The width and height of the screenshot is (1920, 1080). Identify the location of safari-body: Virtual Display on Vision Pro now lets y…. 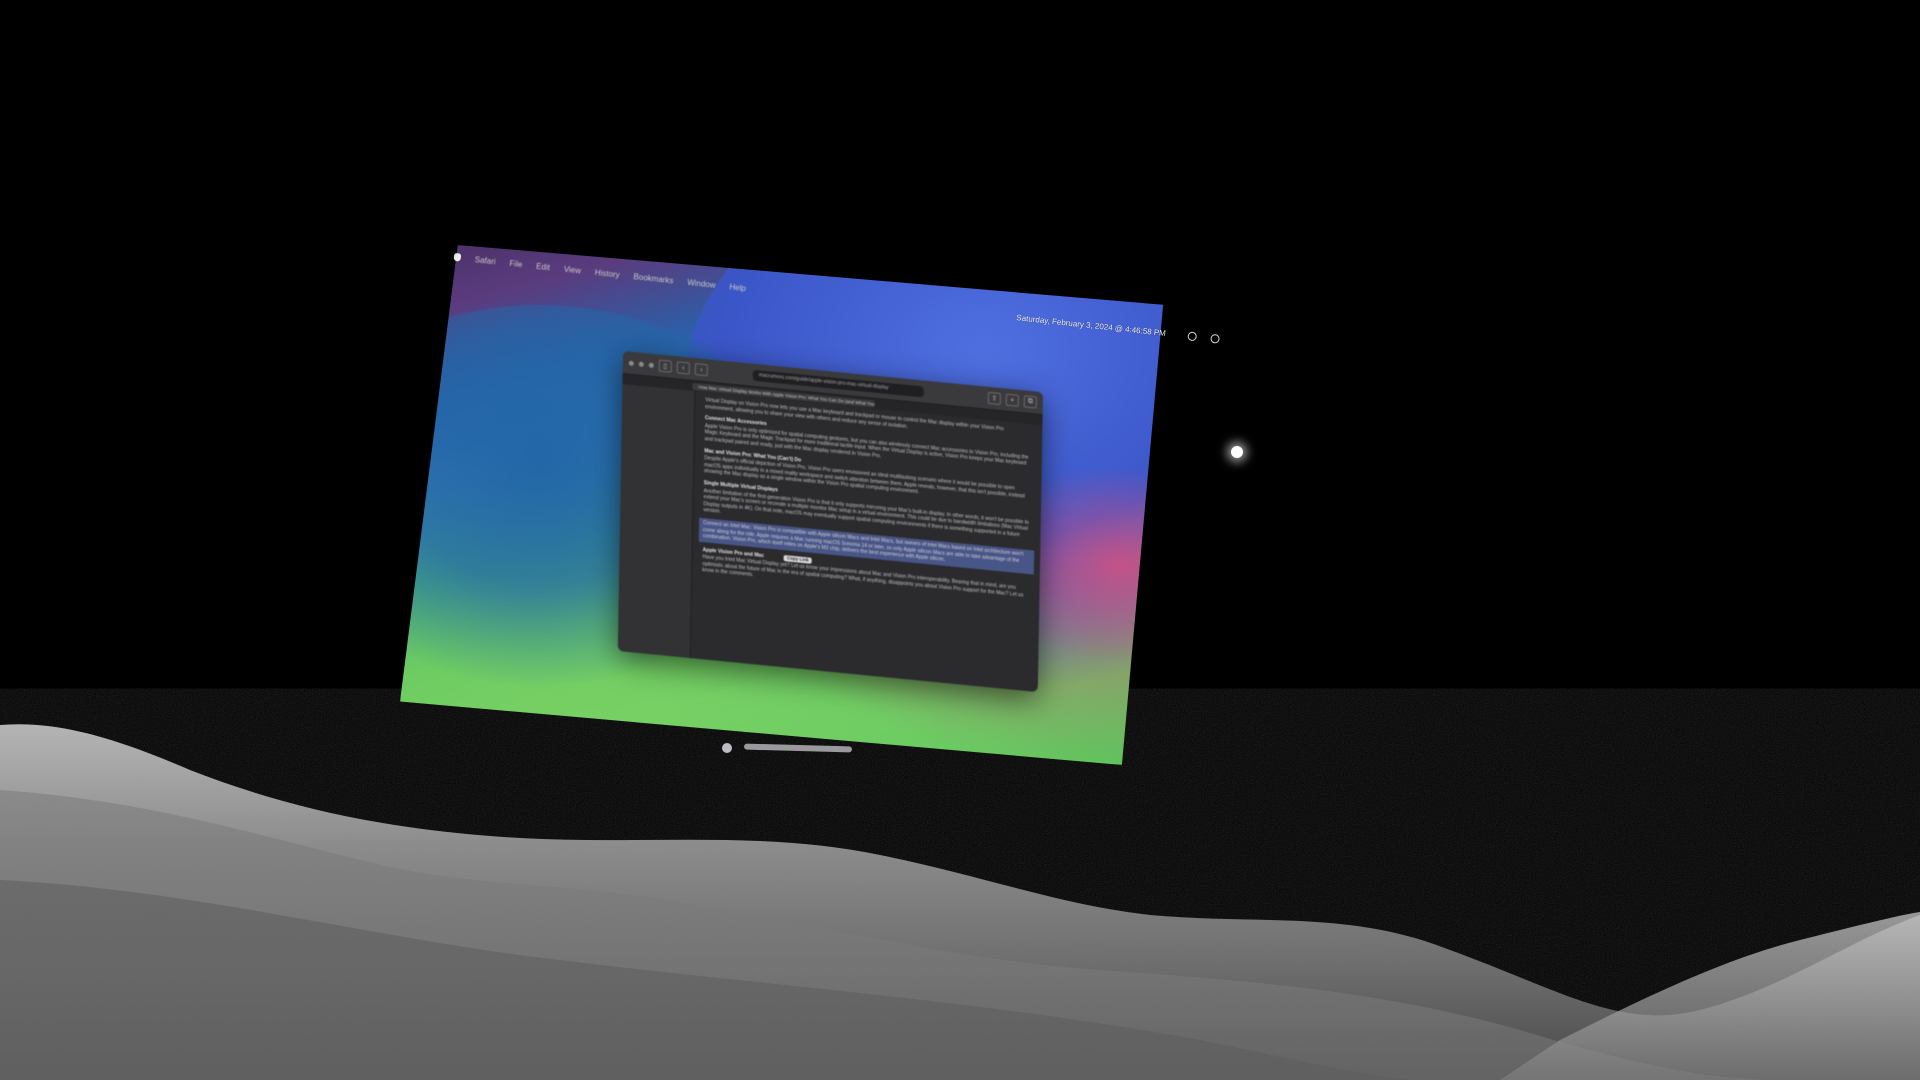
(830, 538).